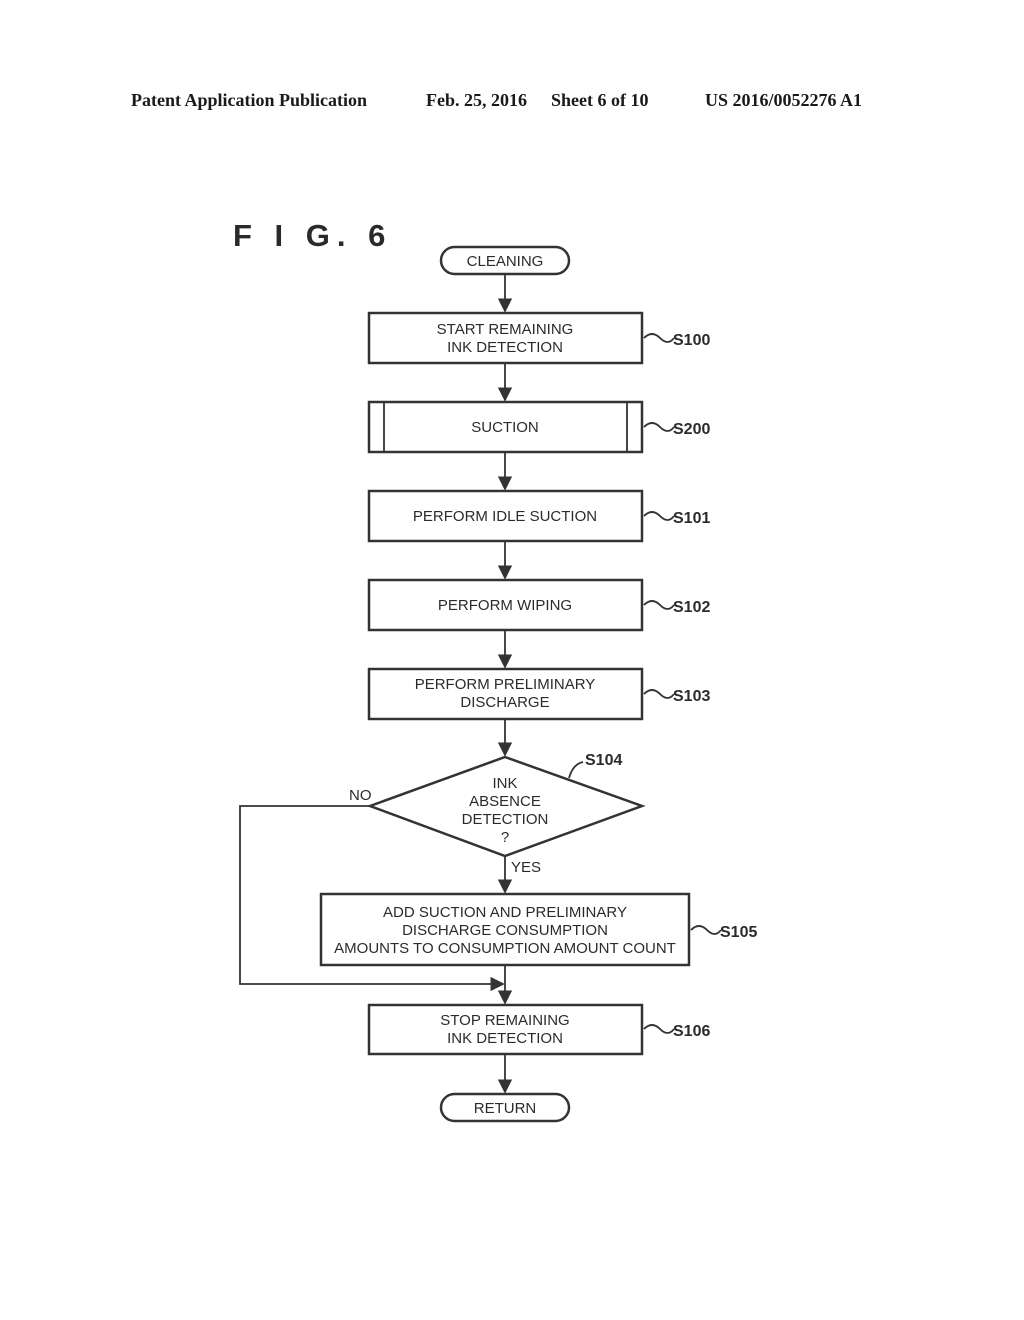 Image resolution: width=1024 pixels, height=1320 pixels. I want to click on step-s104-line2: ABSENCE, so click(505, 801).